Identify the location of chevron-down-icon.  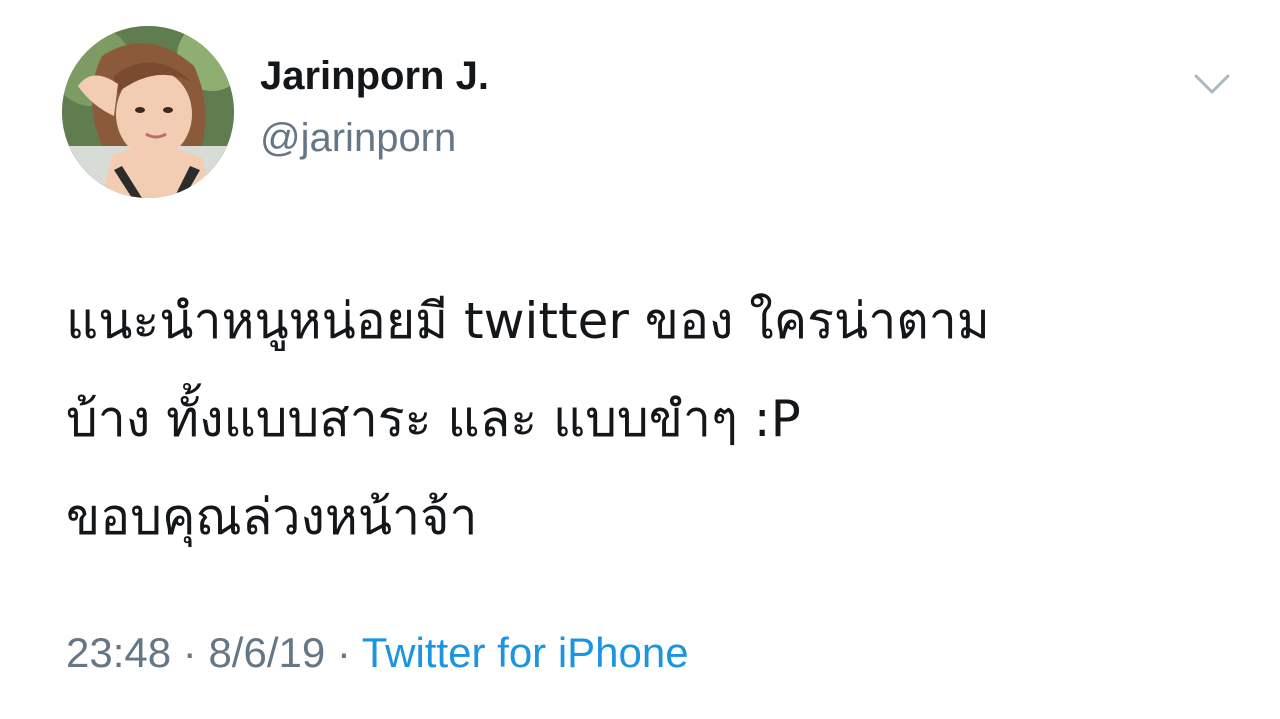
(1212, 84).